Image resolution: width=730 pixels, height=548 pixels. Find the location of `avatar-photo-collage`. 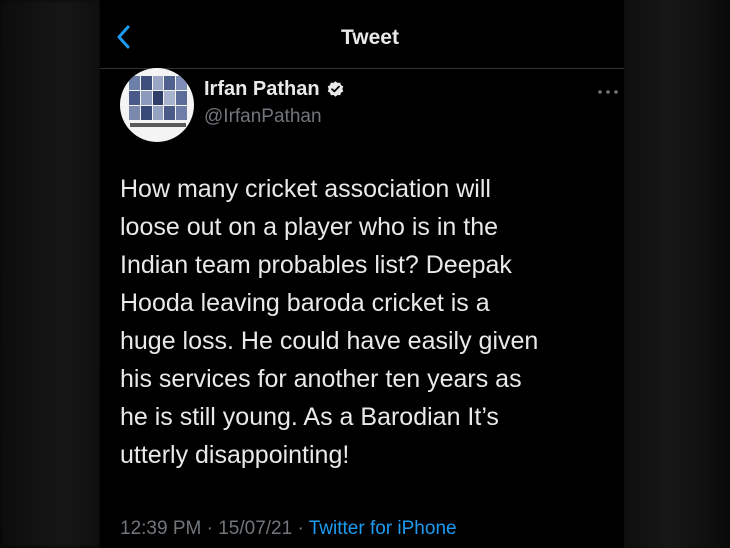

avatar-photo-collage is located at coordinates (158, 98).